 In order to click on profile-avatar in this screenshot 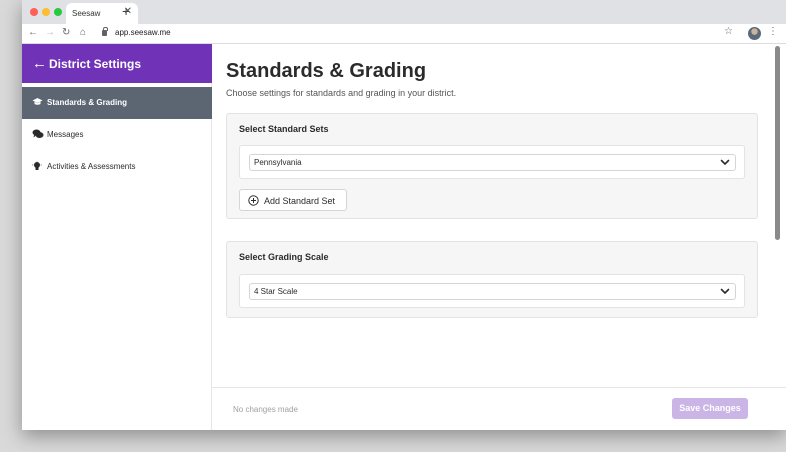, I will do `click(754, 33)`.